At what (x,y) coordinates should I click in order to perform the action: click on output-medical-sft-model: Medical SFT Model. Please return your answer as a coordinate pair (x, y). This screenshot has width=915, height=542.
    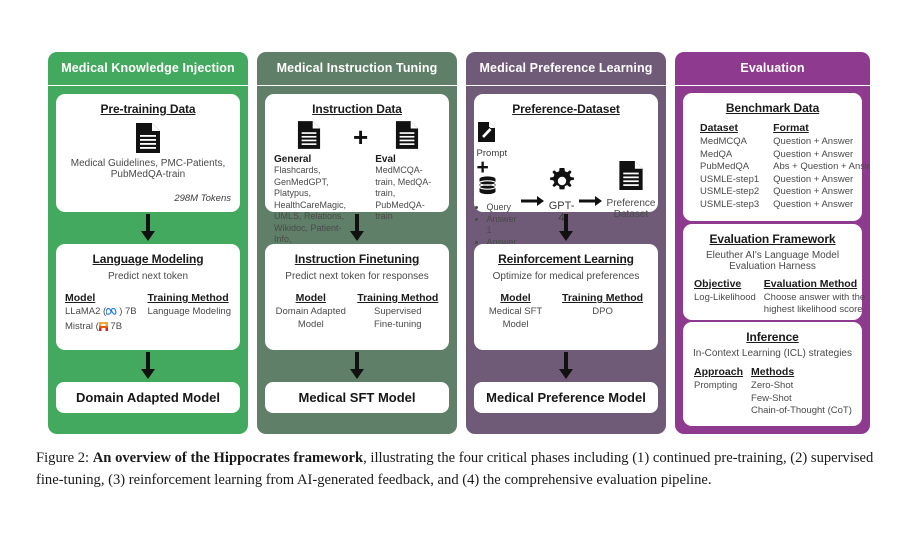
    Looking at the image, I should click on (357, 397).